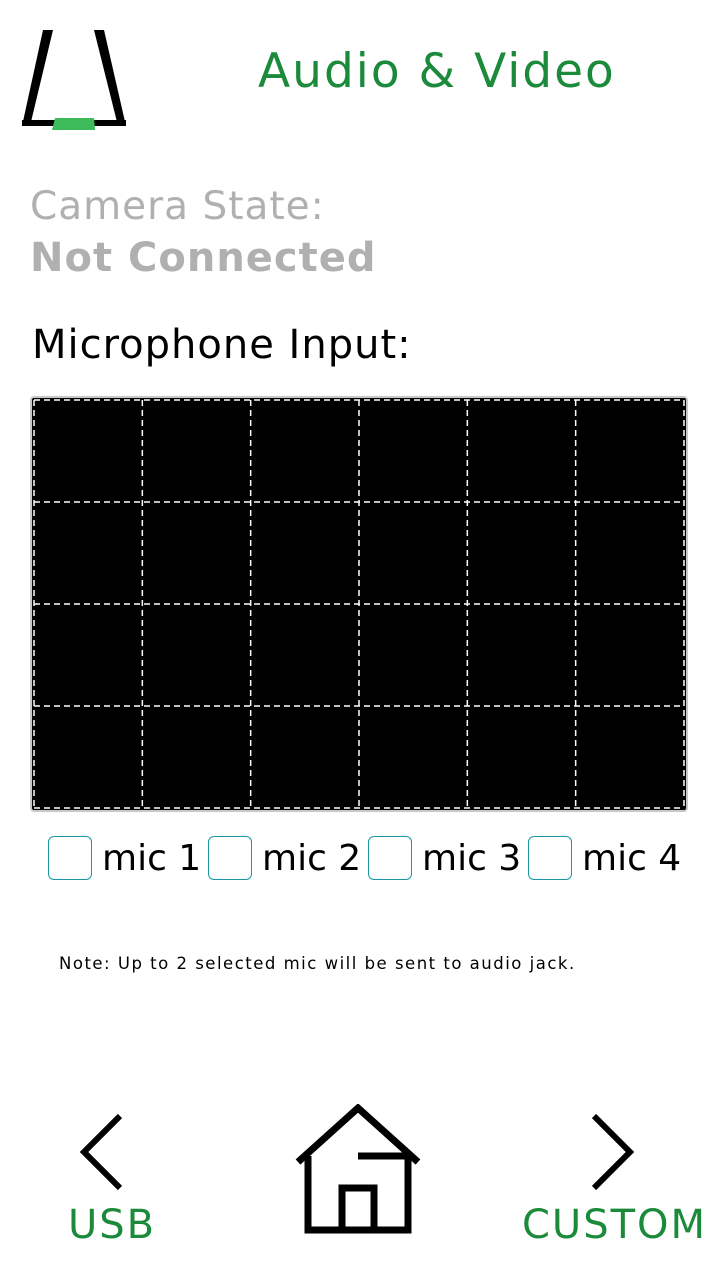 This screenshot has width=719, height=1281. What do you see at coordinates (437, 71) in the screenshot?
I see `page-title: Audio & Video` at bounding box center [437, 71].